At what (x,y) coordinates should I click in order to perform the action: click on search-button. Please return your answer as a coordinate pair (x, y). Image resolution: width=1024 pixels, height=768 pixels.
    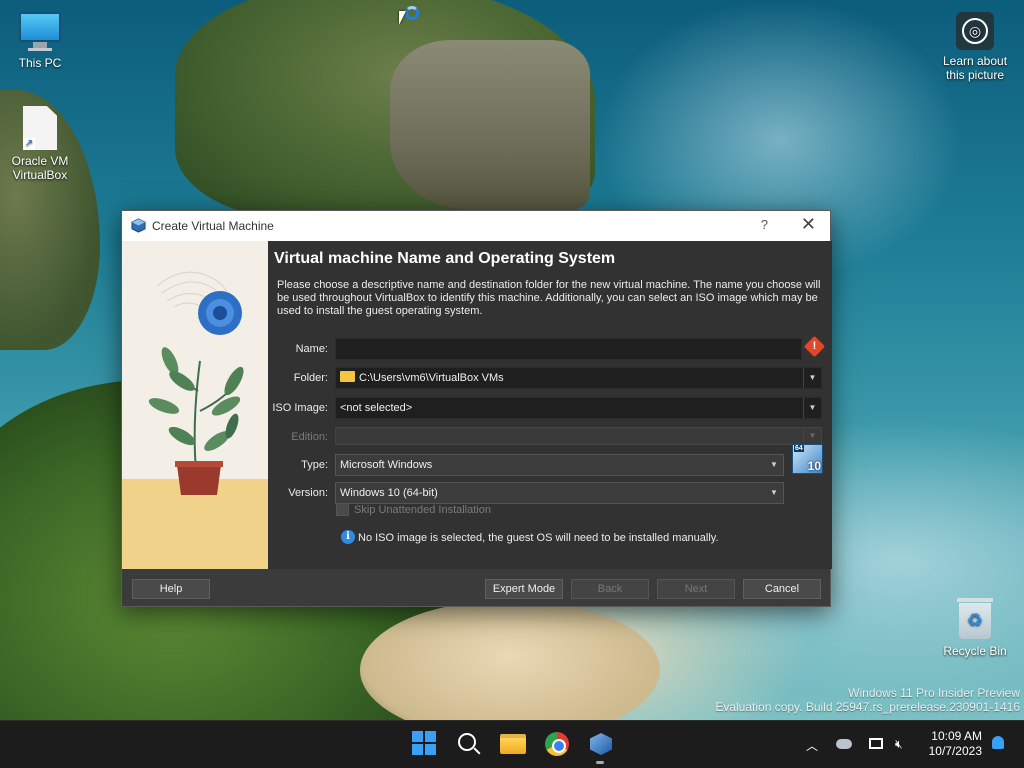
    Looking at the image, I should click on (469, 744).